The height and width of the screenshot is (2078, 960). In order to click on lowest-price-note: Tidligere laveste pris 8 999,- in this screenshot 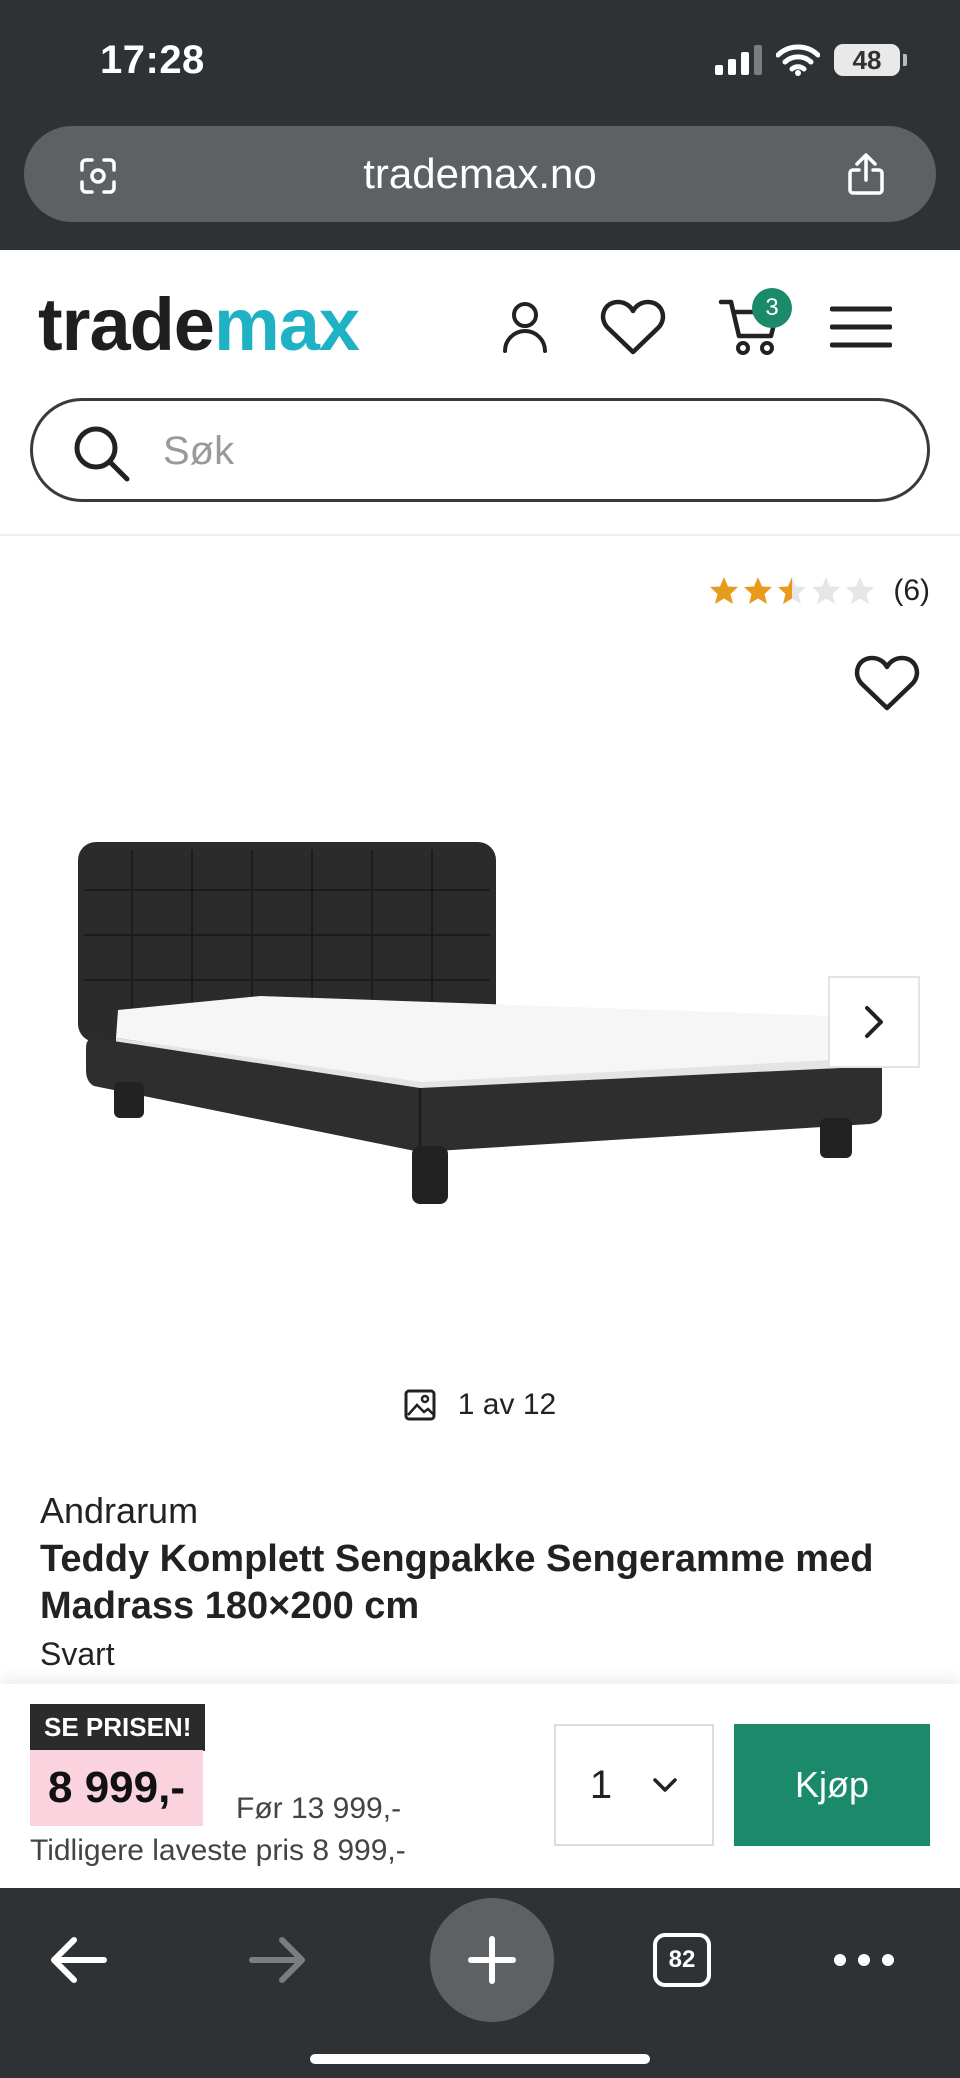, I will do `click(218, 1850)`.